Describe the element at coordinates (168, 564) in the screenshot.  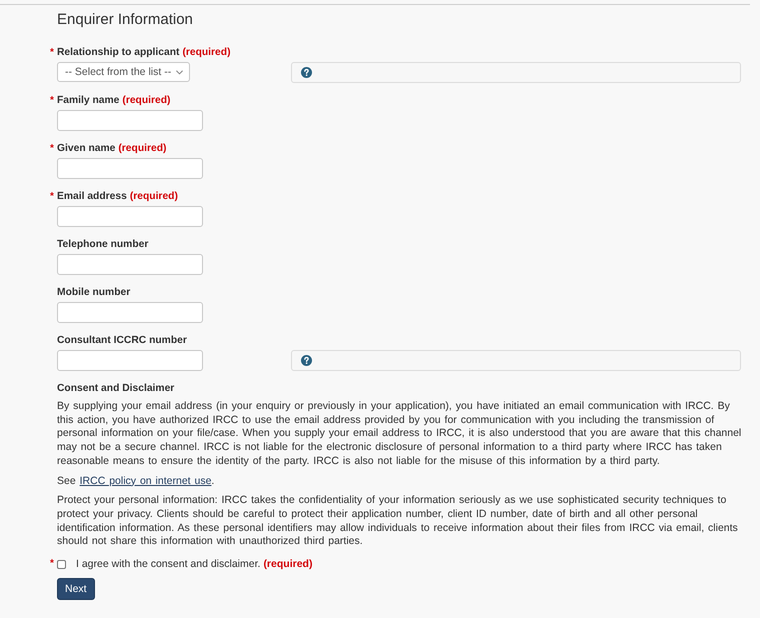
I see `agree-label: I agree with the consent and disclaimer.` at that location.